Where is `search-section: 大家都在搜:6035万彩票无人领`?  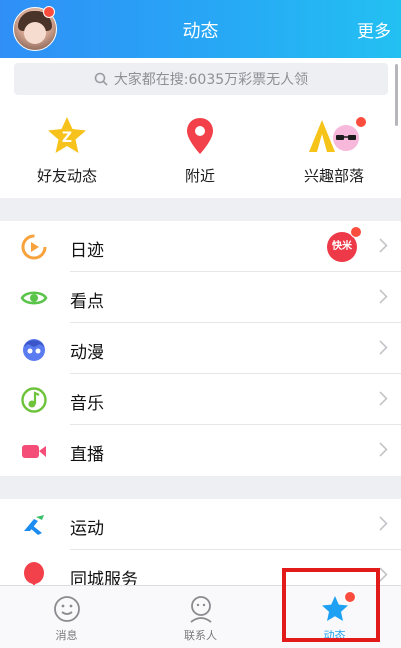 search-section: 大家都在搜:6035万彩票无人领 is located at coordinates (200, 80).